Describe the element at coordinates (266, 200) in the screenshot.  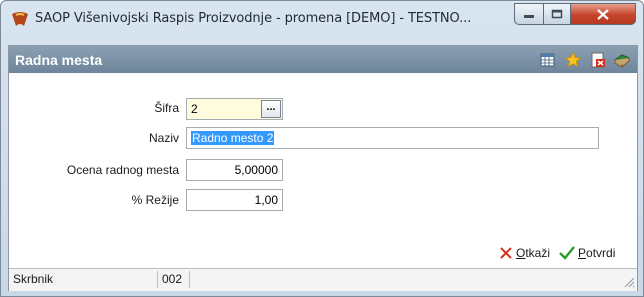
I see `rezije-value: 1,00` at that location.